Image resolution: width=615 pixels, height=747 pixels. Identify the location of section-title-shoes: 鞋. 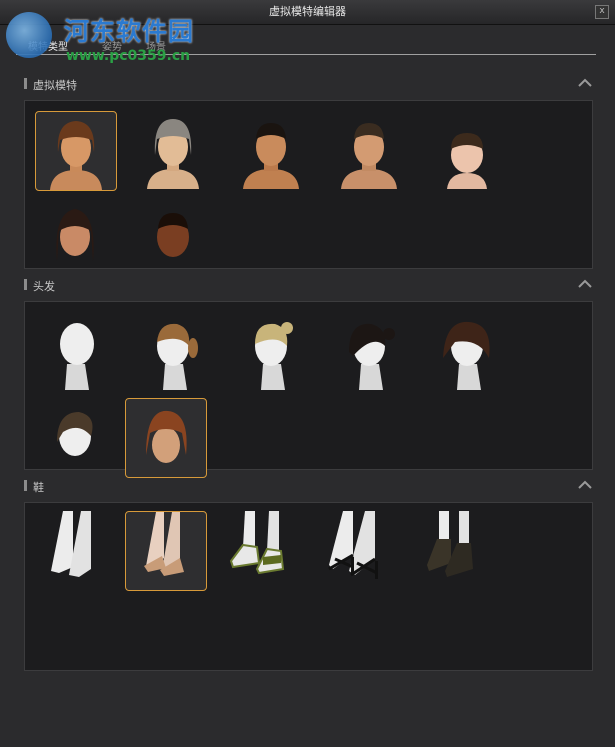
(38, 487).